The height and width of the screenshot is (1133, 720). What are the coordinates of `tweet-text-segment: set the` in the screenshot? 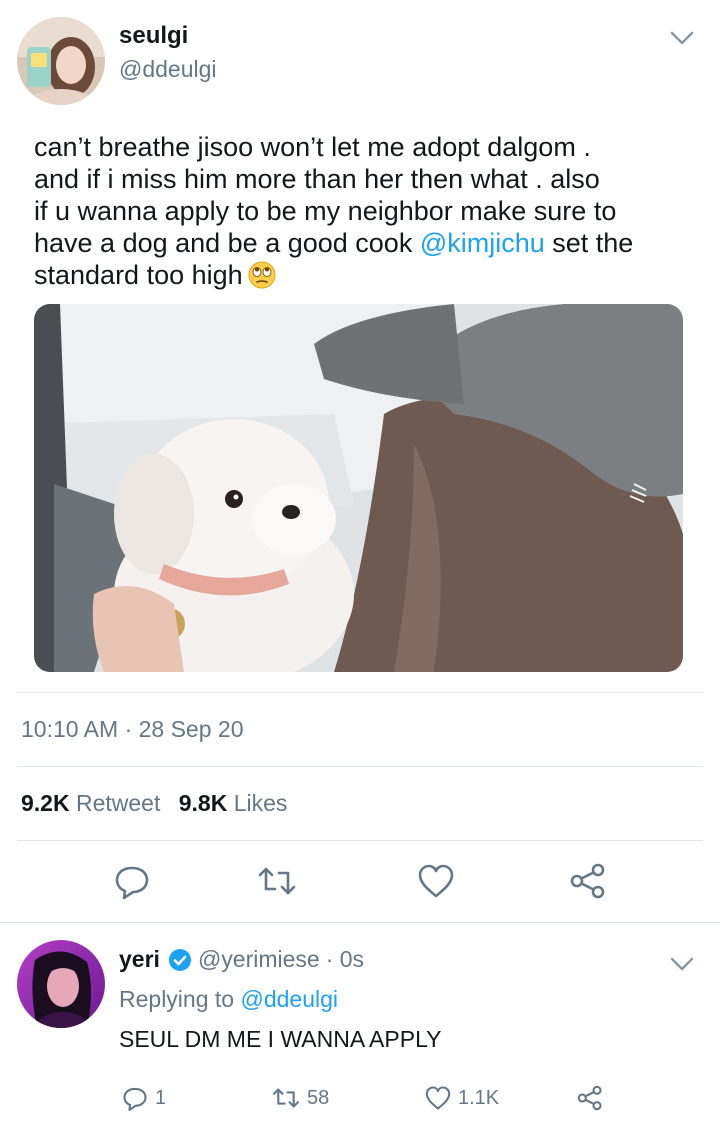 It's located at (589, 243).